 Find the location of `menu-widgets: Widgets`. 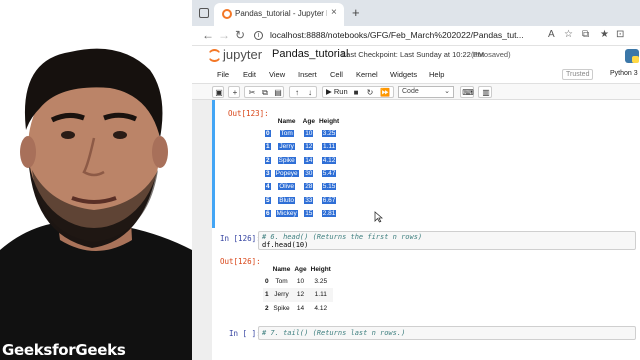

menu-widgets: Widgets is located at coordinates (403, 74).